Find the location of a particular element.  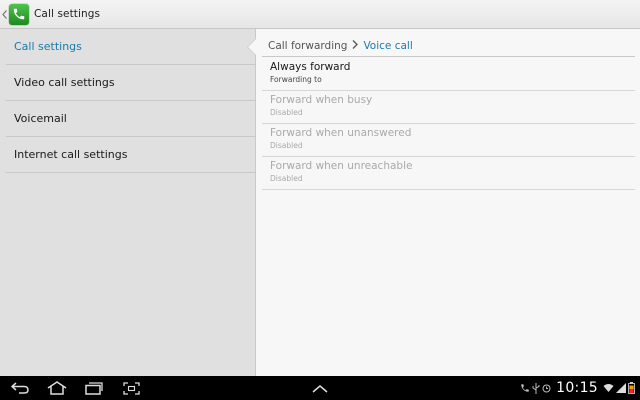

home-icon is located at coordinates (57, 388).